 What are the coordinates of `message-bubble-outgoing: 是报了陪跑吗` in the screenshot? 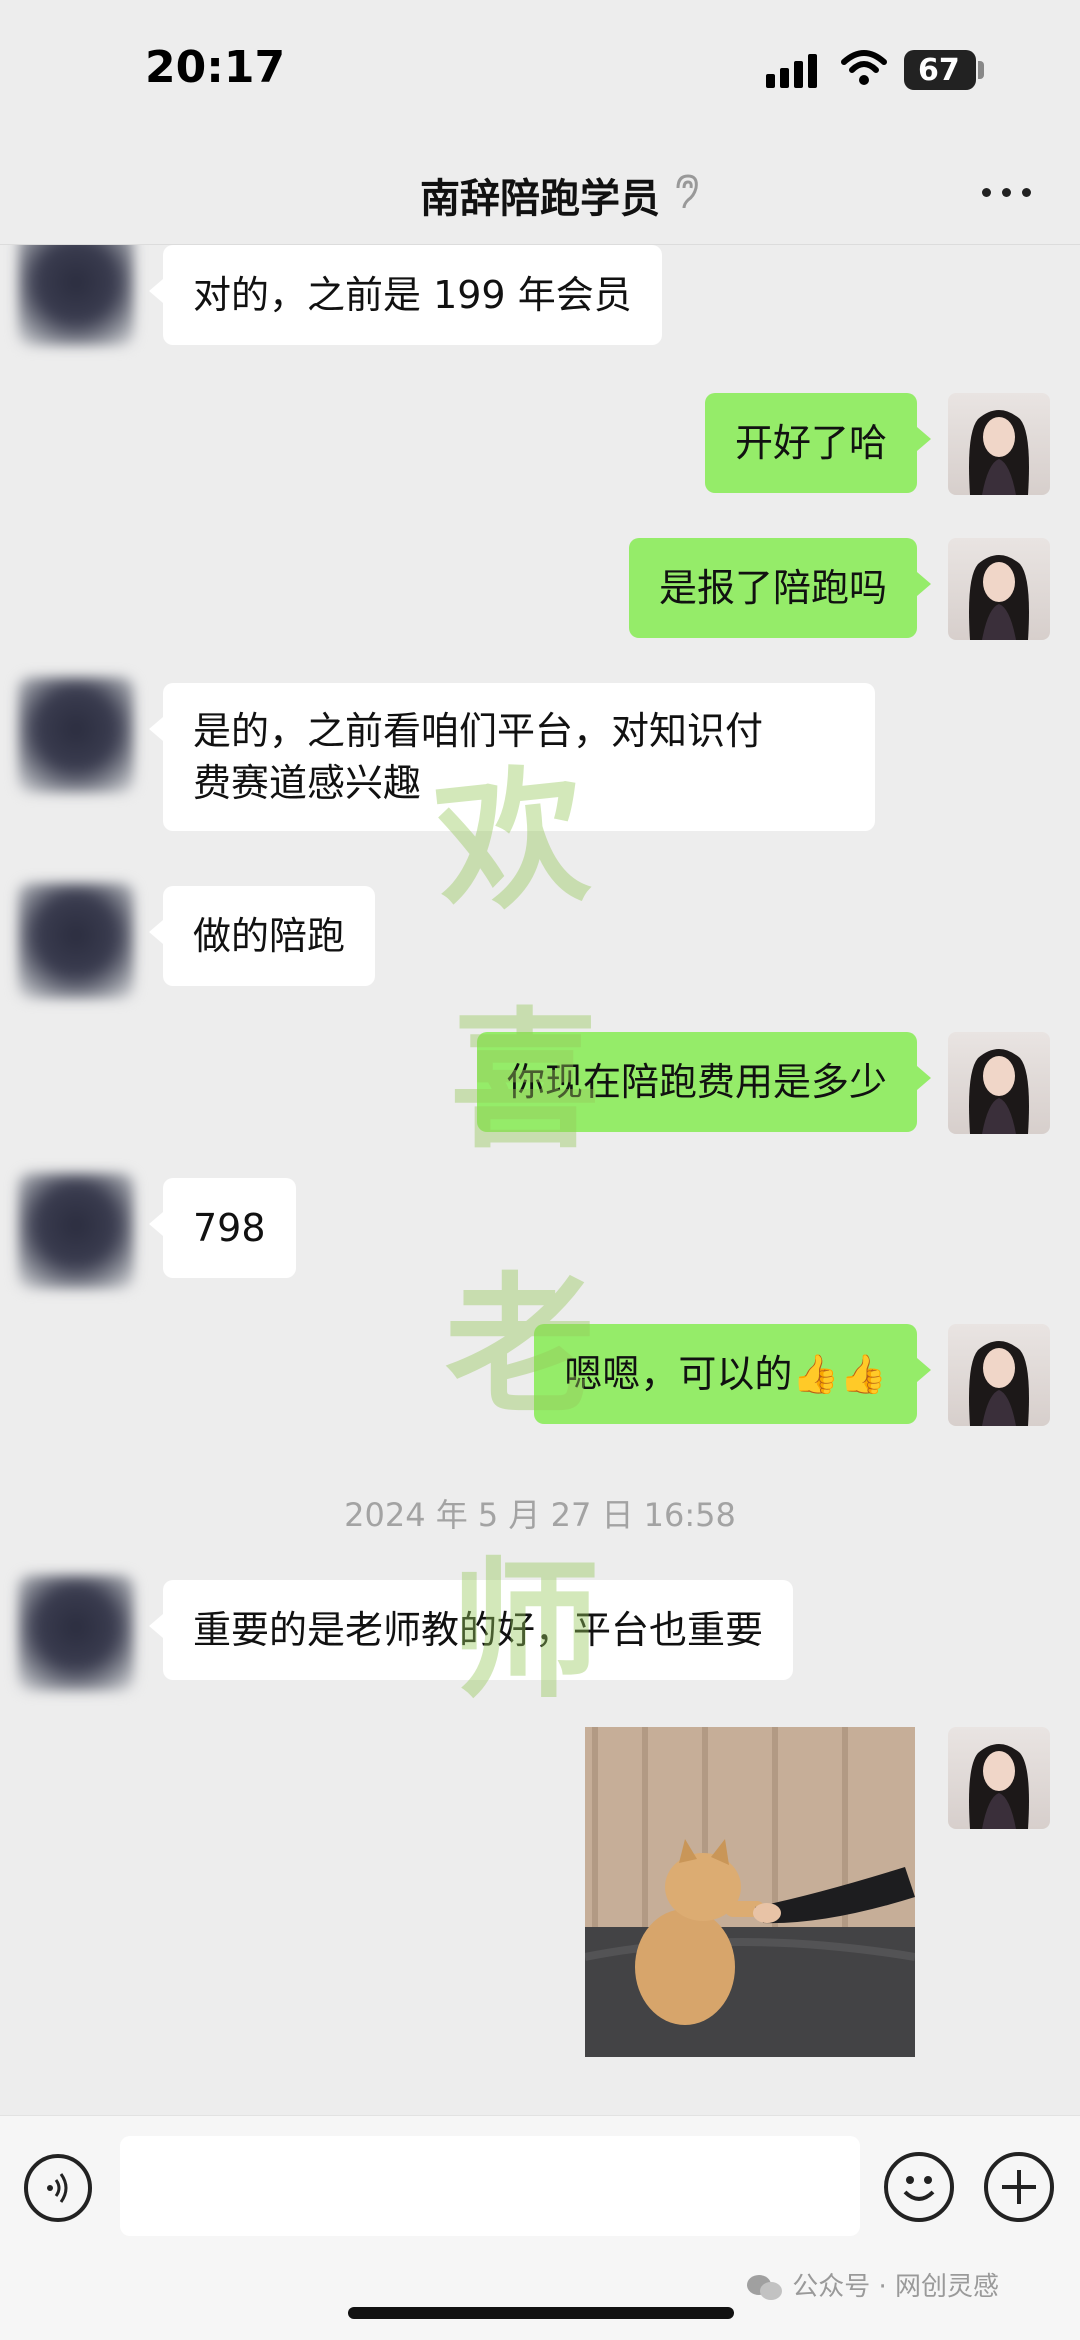 It's located at (780, 588).